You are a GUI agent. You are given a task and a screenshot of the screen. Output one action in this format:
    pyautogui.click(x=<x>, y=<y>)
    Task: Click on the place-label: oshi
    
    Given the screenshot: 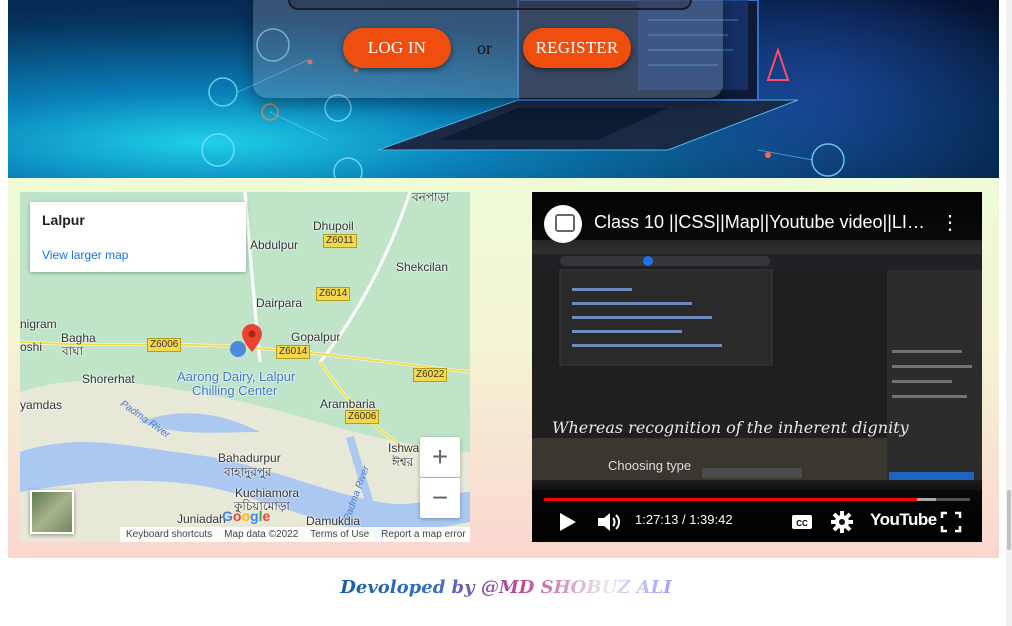 What is the action you would take?
    pyautogui.click(x=31, y=347)
    